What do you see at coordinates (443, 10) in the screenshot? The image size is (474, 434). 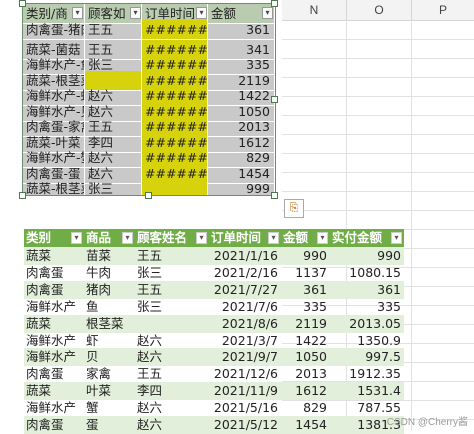 I see `column-header-p: P` at bounding box center [443, 10].